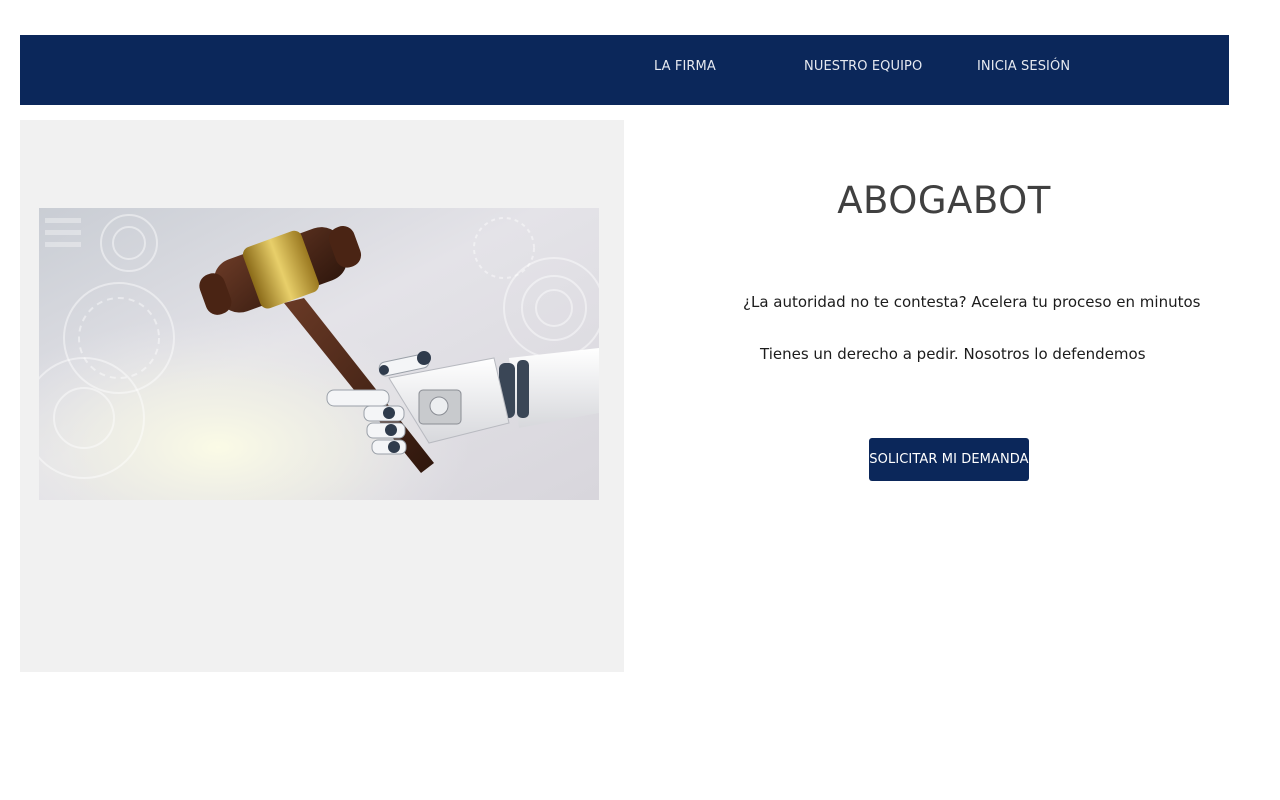 The height and width of the screenshot is (800, 1280). What do you see at coordinates (1023, 67) in the screenshot?
I see `nav-link-inicia-sesion: INICIA SESIÓN` at bounding box center [1023, 67].